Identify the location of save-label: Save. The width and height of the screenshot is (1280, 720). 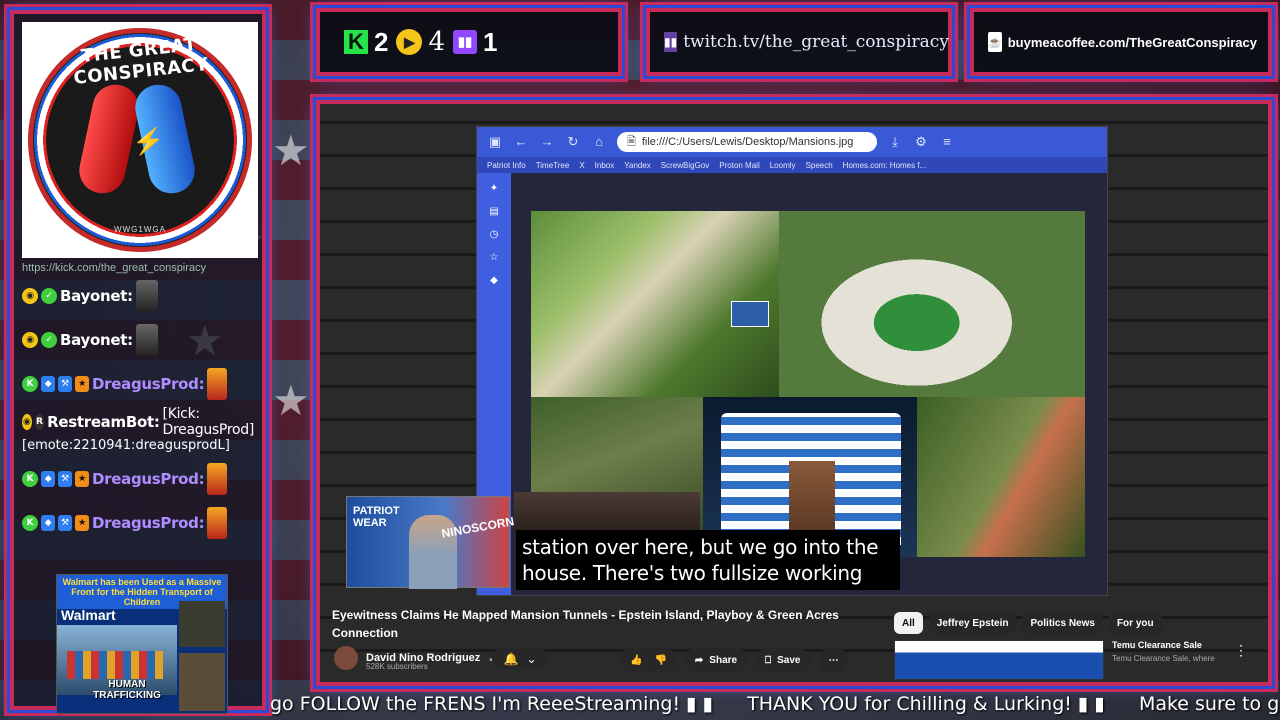
(789, 660).